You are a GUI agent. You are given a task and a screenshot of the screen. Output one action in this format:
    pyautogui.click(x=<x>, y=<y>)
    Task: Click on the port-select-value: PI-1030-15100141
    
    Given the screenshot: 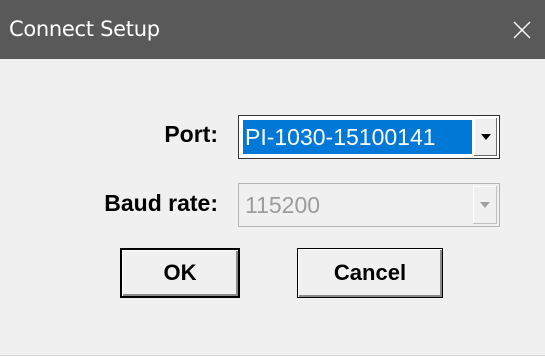 What is the action you would take?
    pyautogui.click(x=357, y=137)
    